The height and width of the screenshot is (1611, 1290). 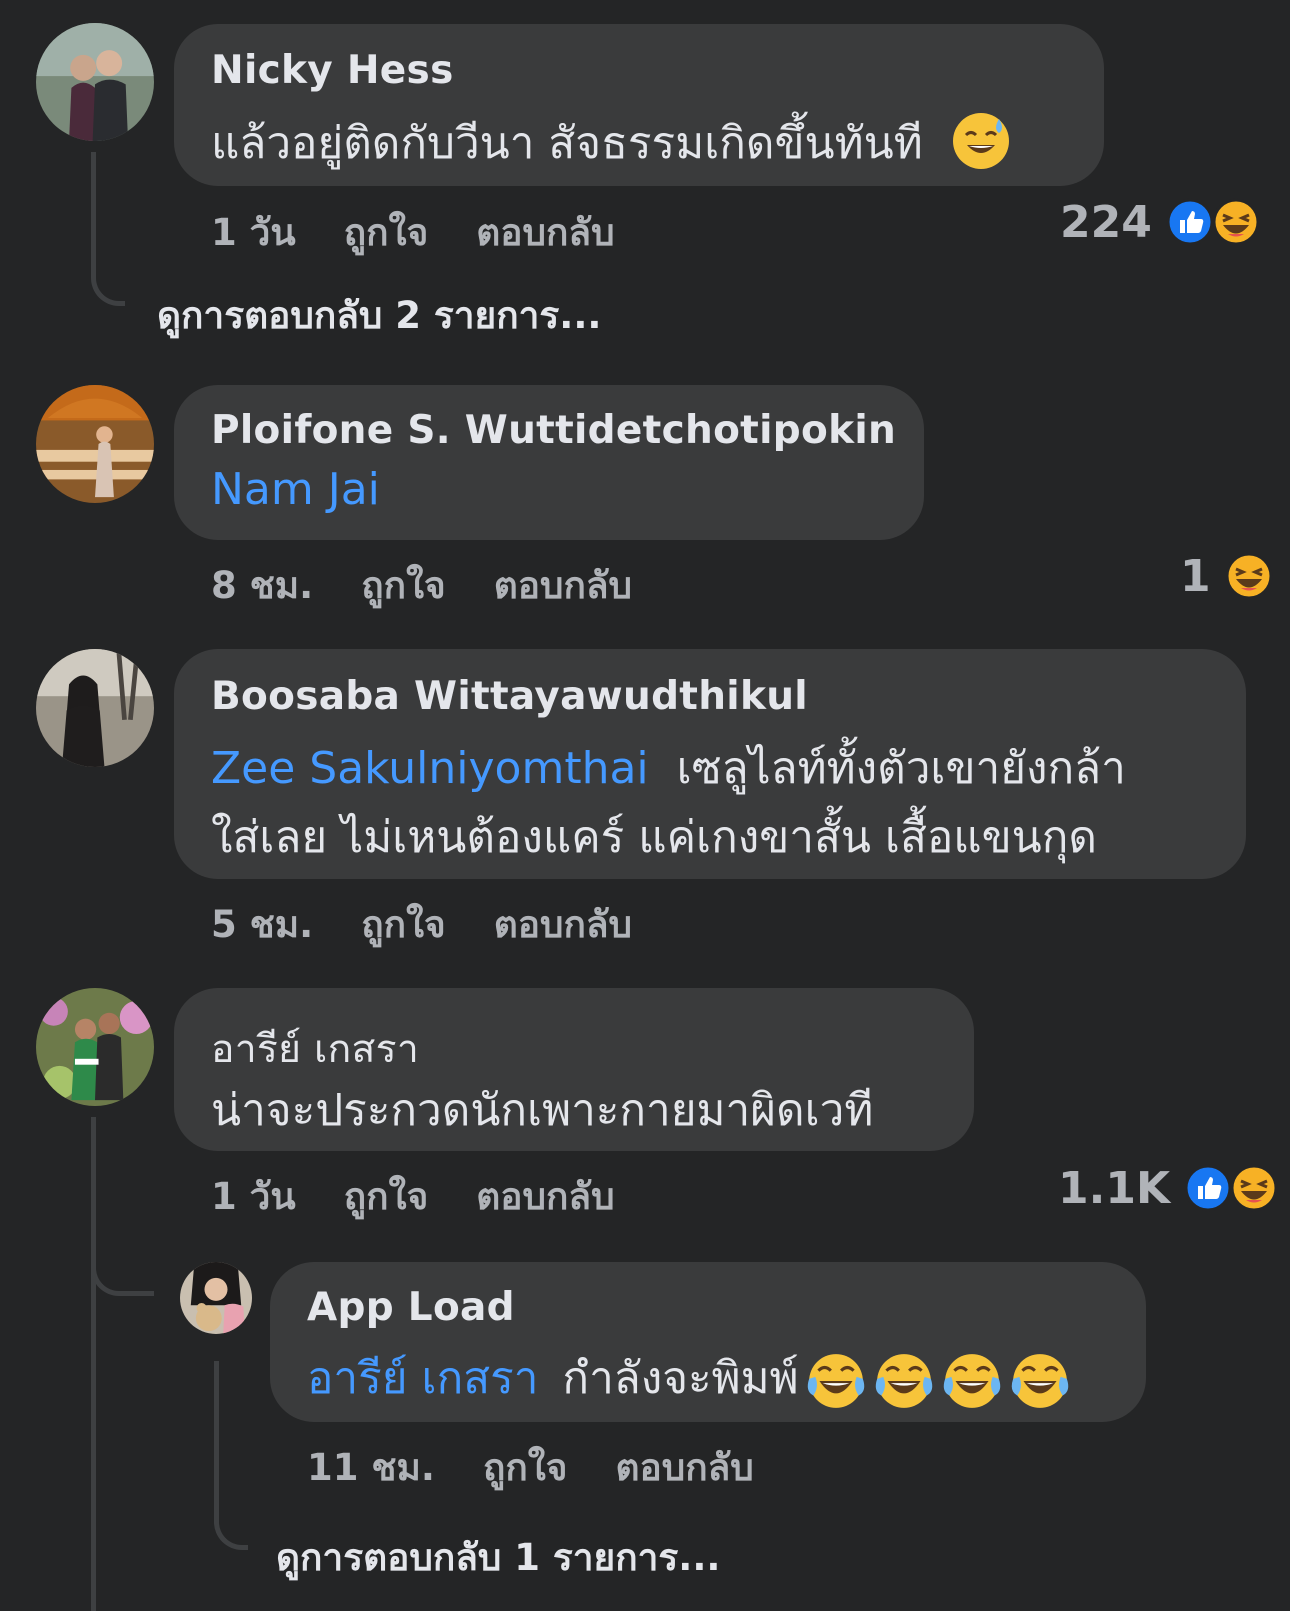 I want to click on replier-name: App Load, so click(x=411, y=1307).